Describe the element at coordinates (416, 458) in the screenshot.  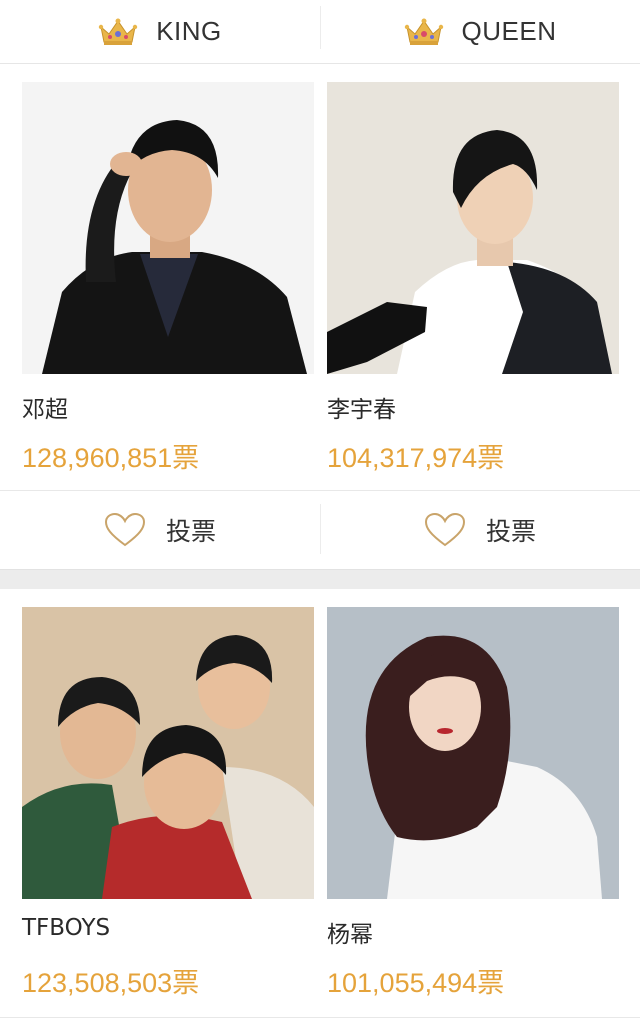
I see `vote-count: 104,317,974票` at that location.